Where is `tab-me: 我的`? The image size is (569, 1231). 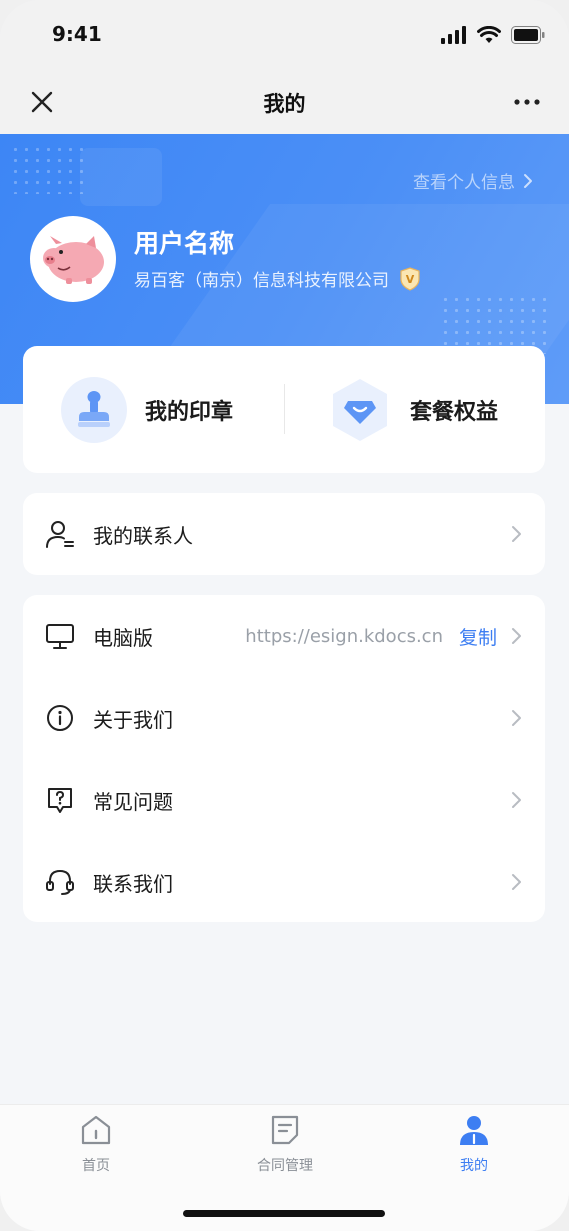
tab-me: 我的 is located at coordinates (474, 1144).